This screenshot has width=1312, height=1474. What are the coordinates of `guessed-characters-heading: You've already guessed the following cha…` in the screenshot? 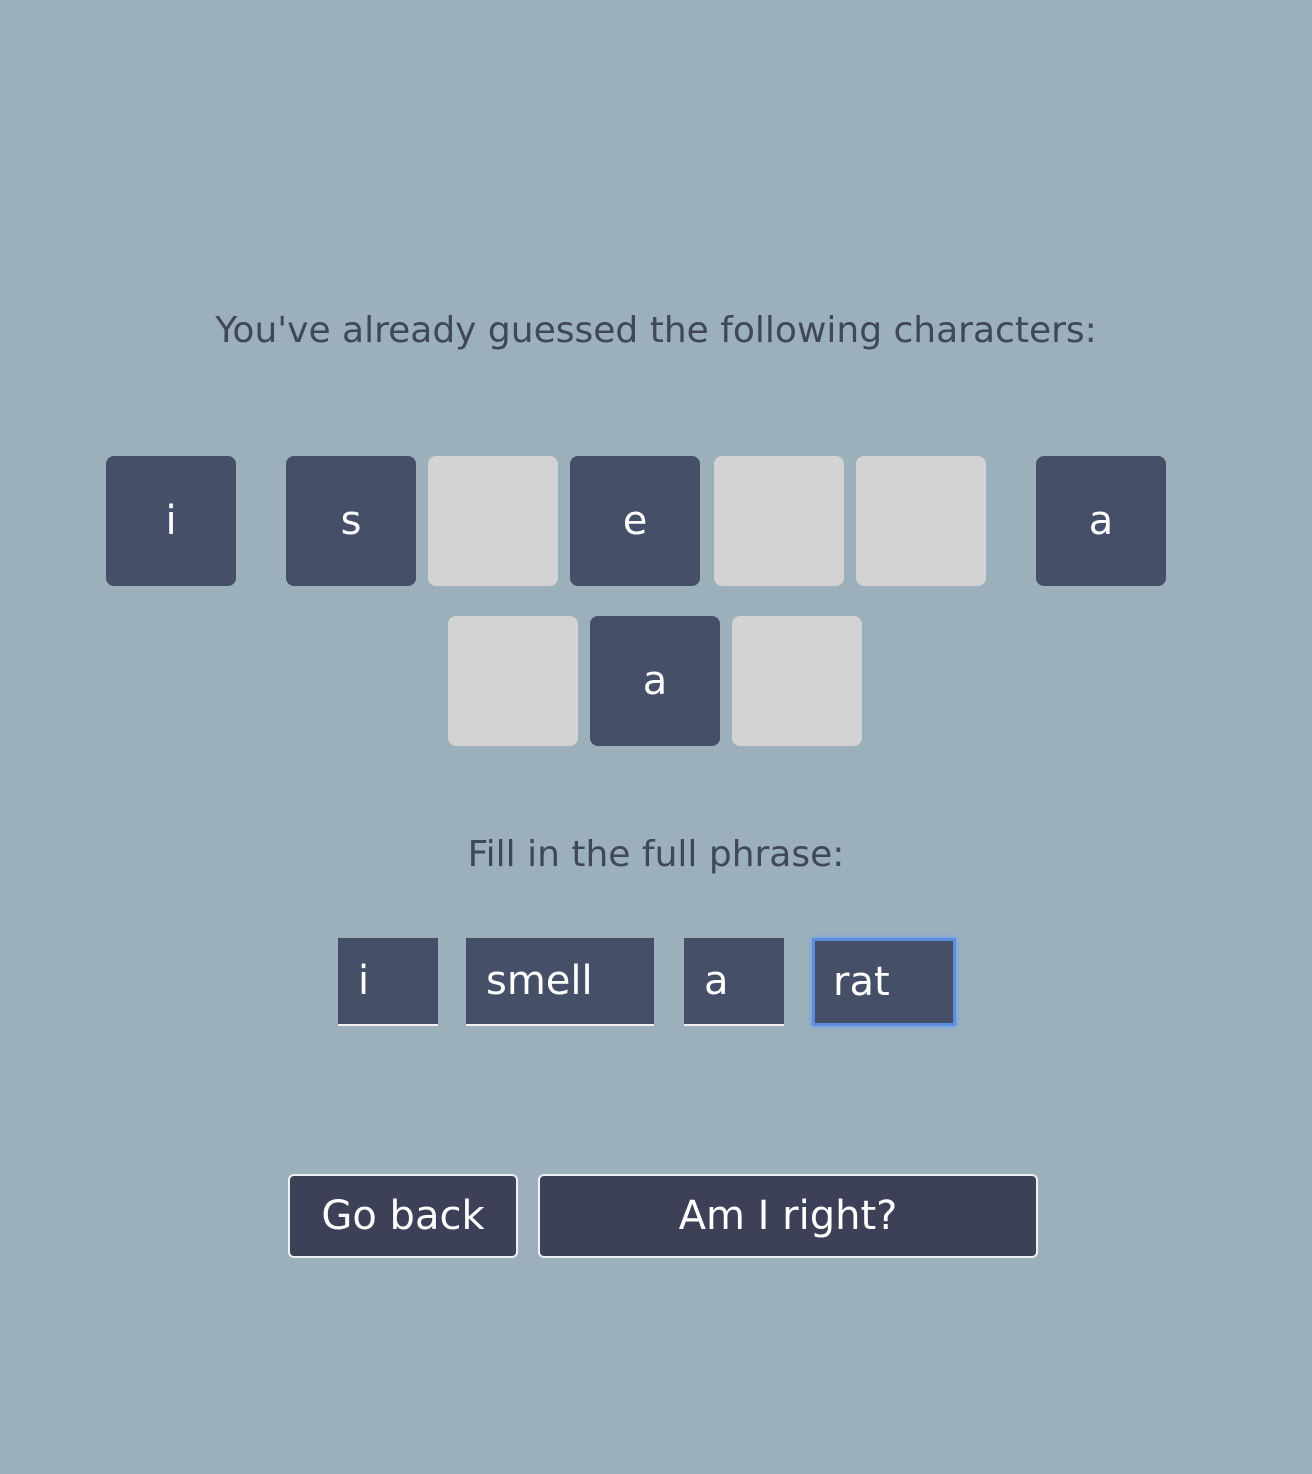 It's located at (656, 330).